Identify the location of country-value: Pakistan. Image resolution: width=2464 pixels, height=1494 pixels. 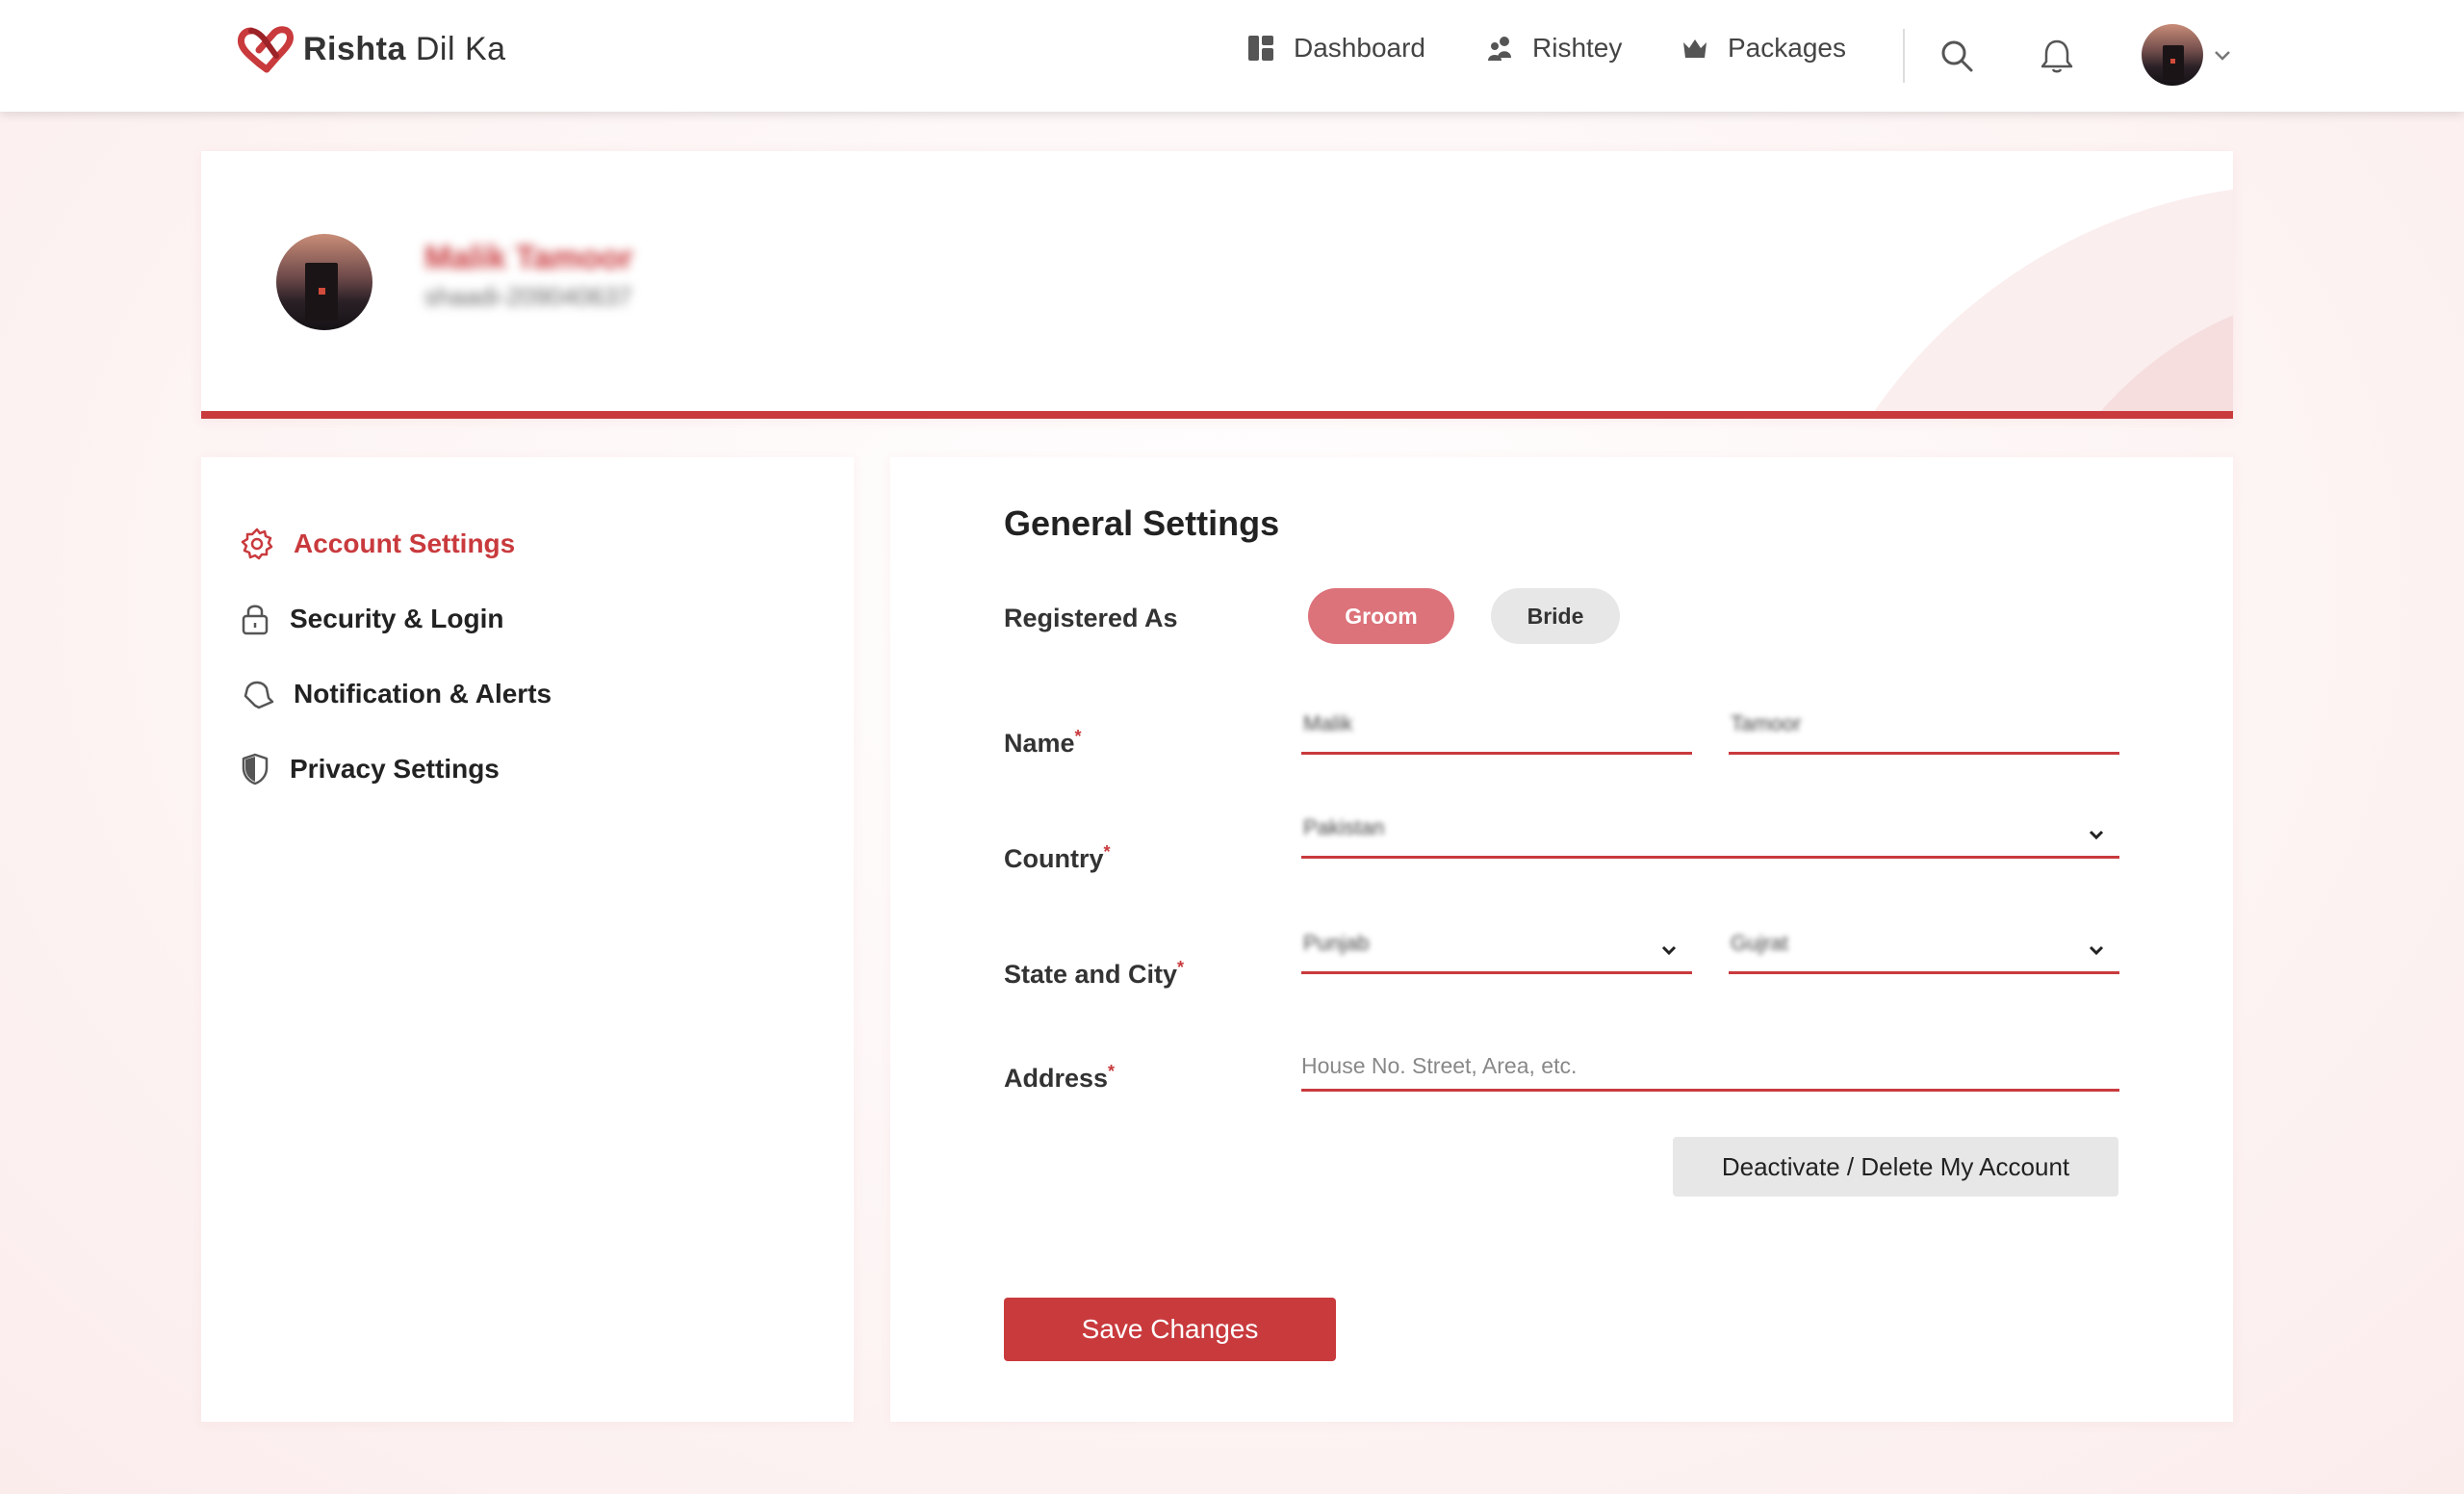
(1344, 827).